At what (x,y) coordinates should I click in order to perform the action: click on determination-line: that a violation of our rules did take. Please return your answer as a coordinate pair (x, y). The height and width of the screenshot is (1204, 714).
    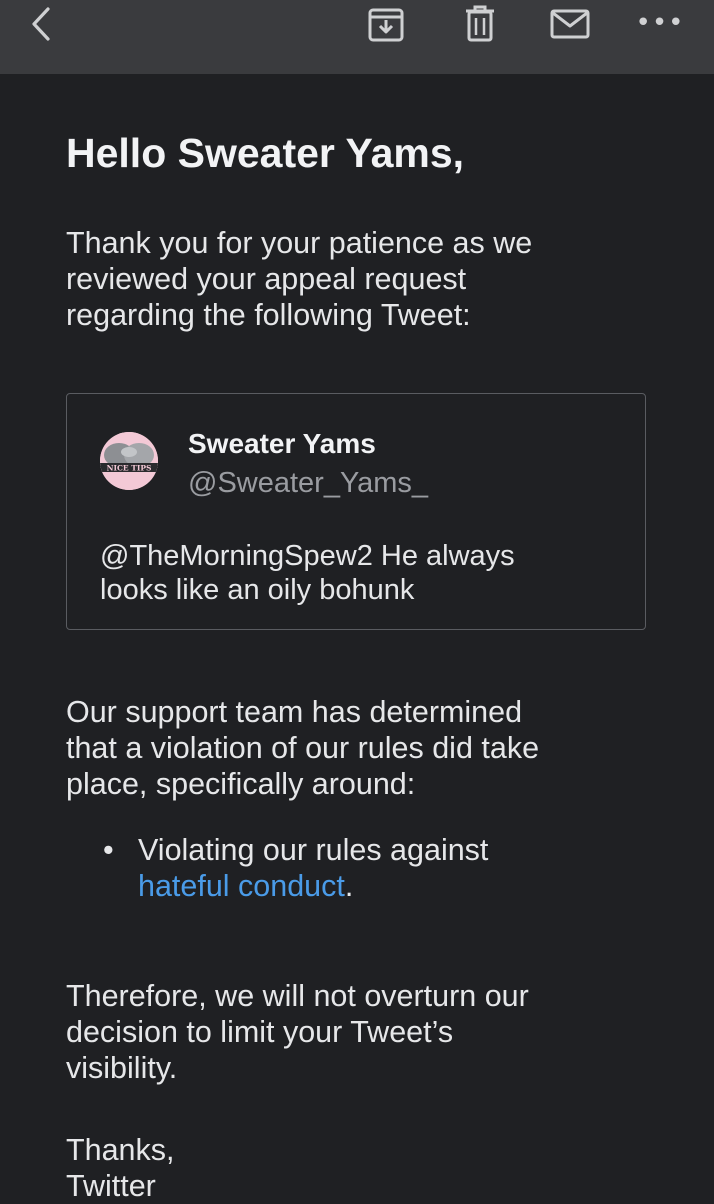
    Looking at the image, I should click on (303, 748).